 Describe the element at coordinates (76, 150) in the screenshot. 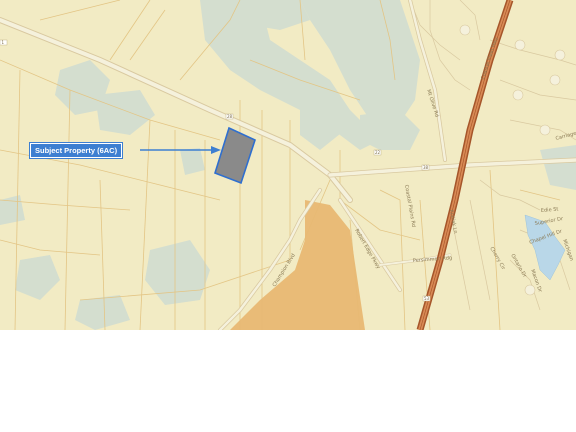

I see `subject-property-label: Subject Property (6AC)` at that location.